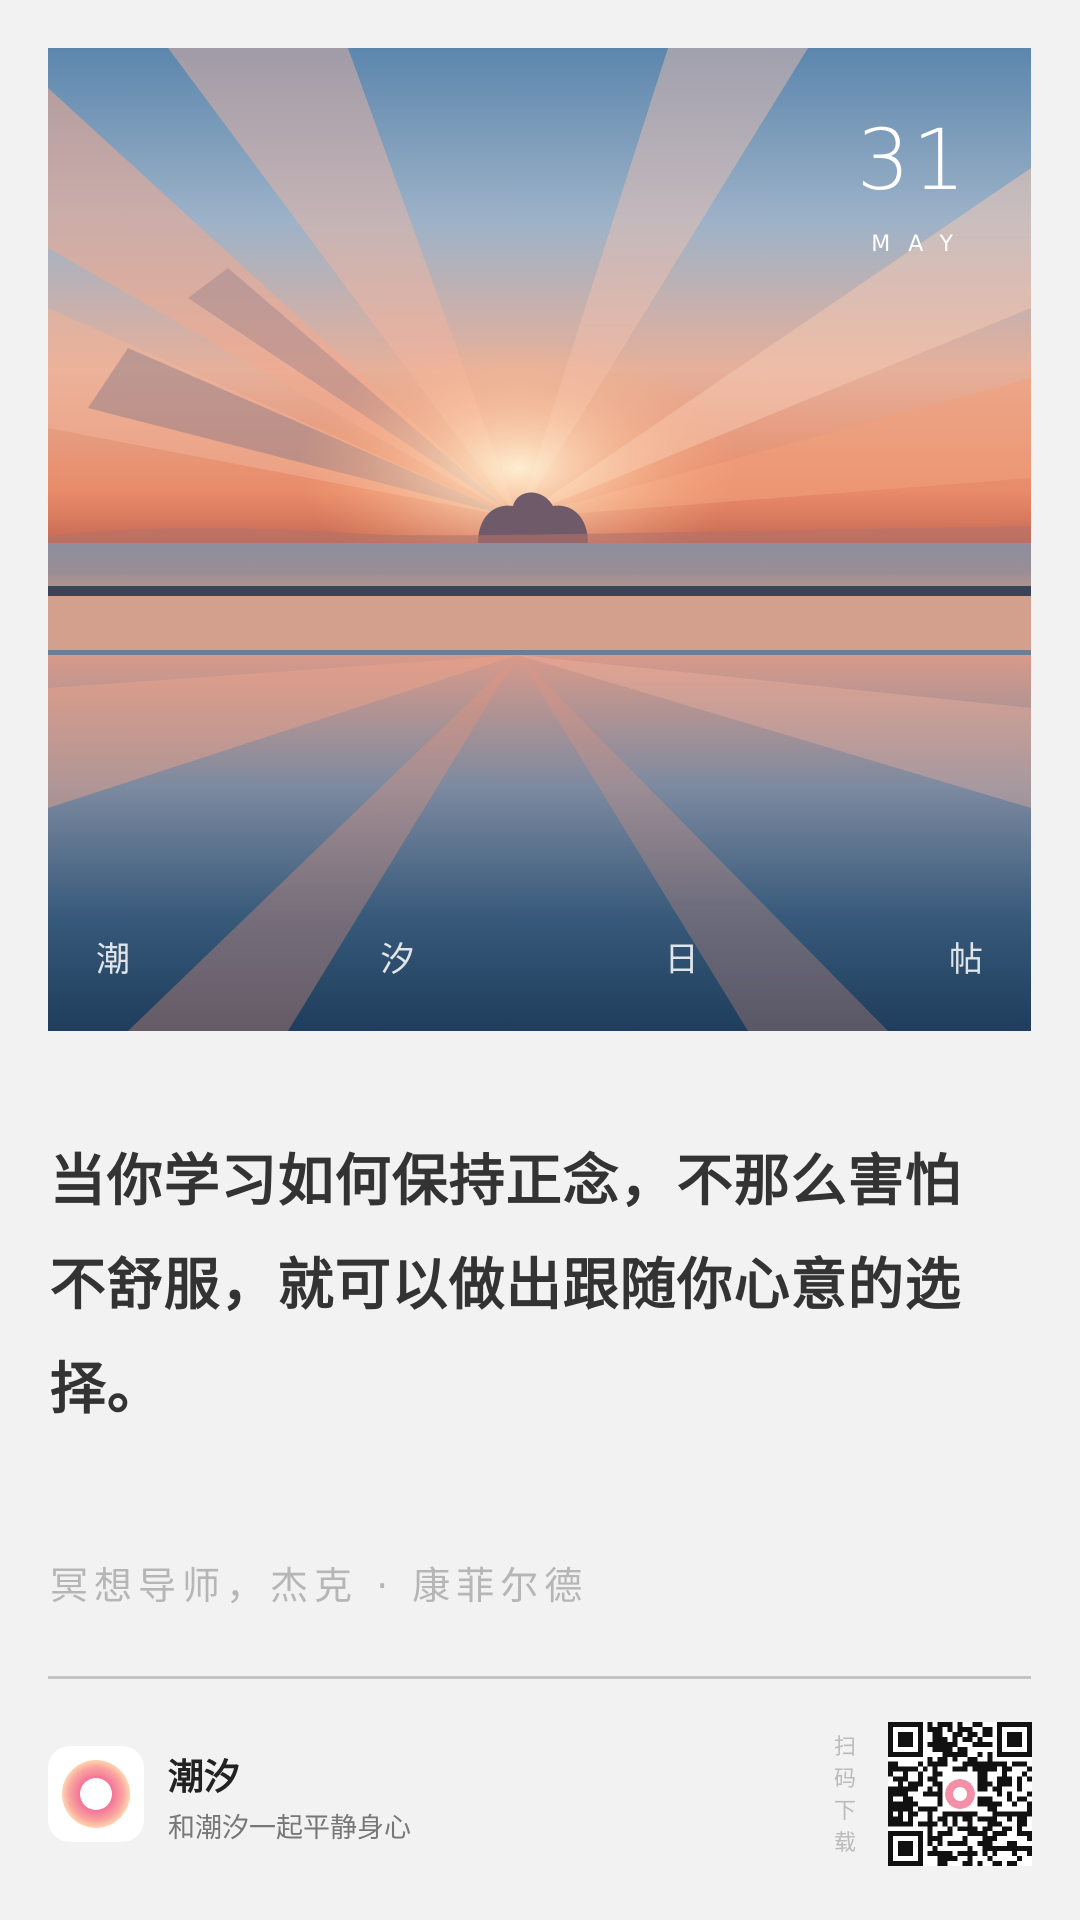 This screenshot has width=1080, height=1920. Describe the element at coordinates (397, 960) in the screenshot. I see `brand-char: 汐` at that location.